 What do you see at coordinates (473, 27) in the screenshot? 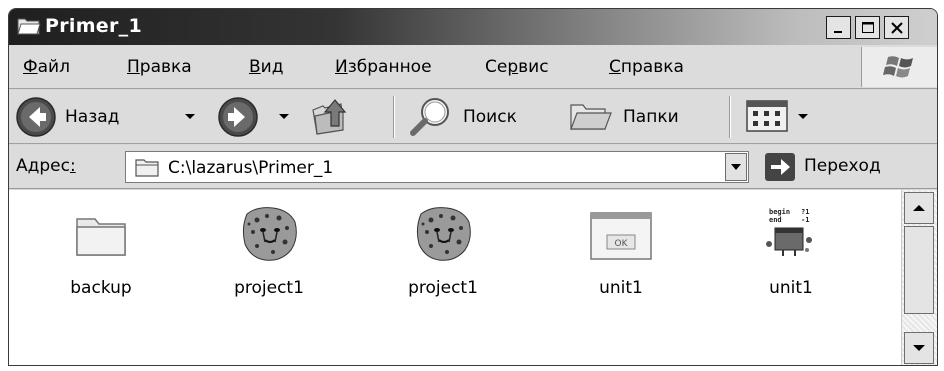
I see `title-bar: Primer_1` at bounding box center [473, 27].